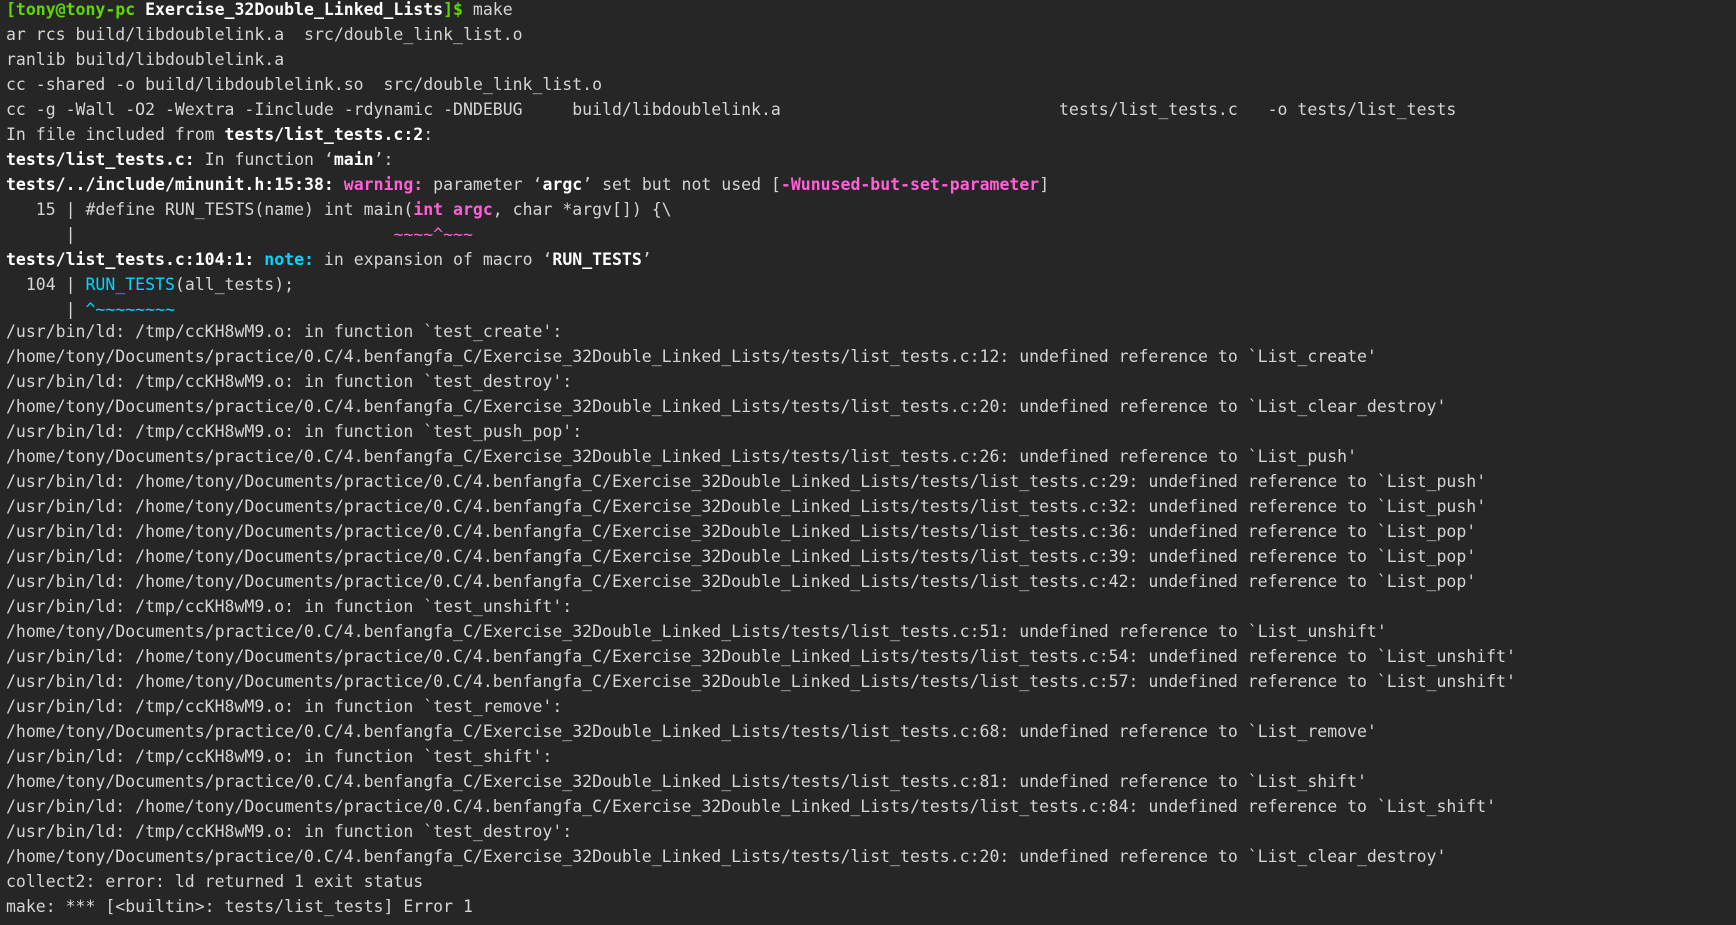 This screenshot has width=1736, height=925. What do you see at coordinates (353, 159) in the screenshot?
I see `in-function-name: main` at bounding box center [353, 159].